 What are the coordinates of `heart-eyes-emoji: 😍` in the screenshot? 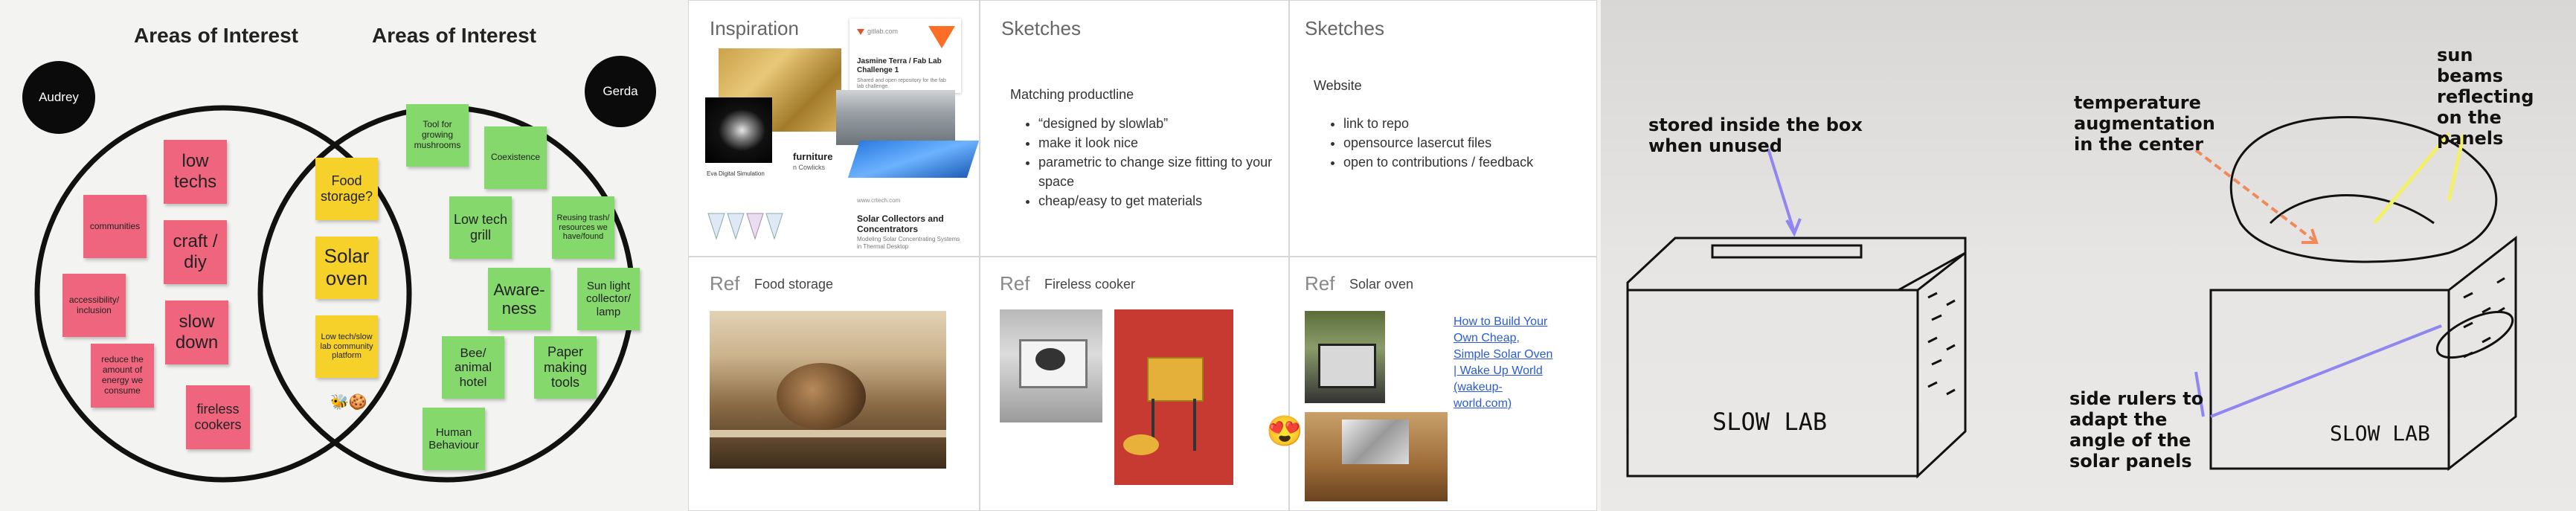 It's located at (1284, 431).